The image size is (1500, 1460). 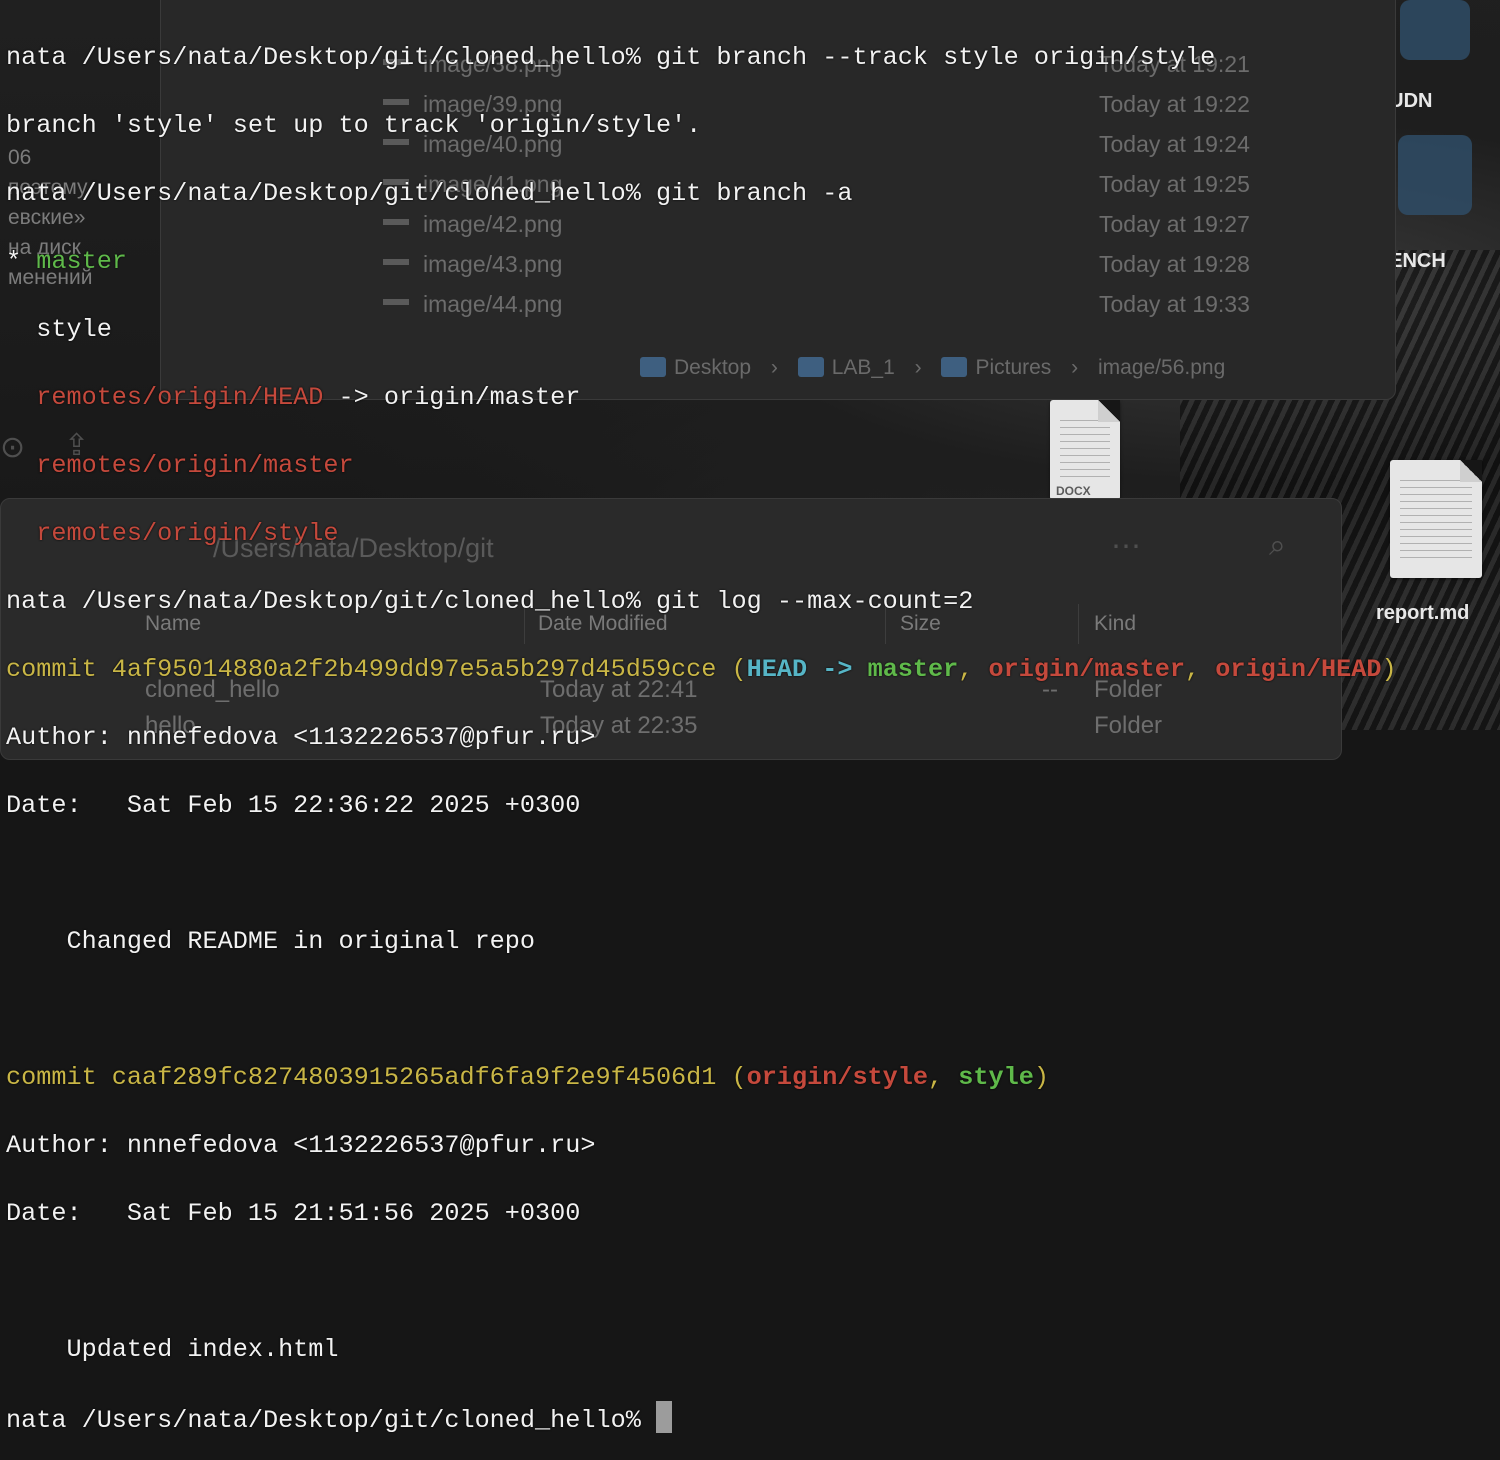 I want to click on remote-ref: origin/master, so click(x=1087, y=669).